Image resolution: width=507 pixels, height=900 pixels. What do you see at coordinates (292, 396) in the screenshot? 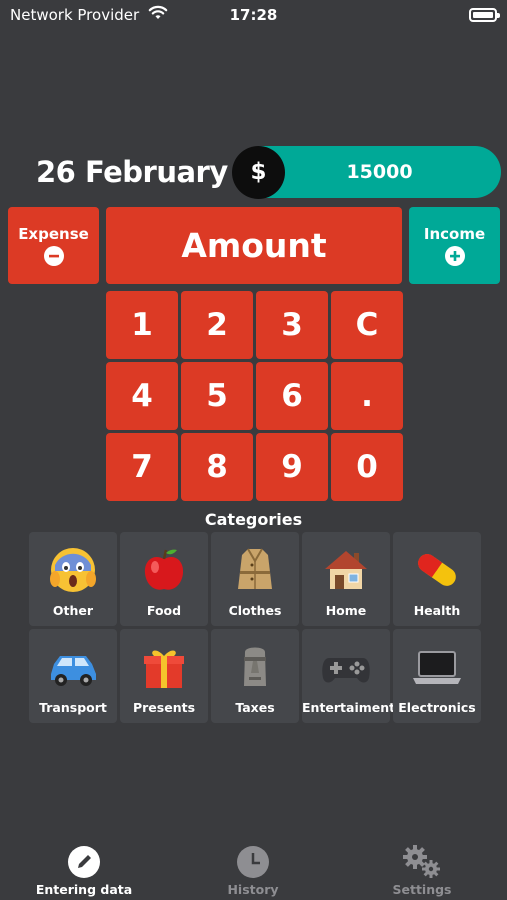
I see `key-6: 6` at bounding box center [292, 396].